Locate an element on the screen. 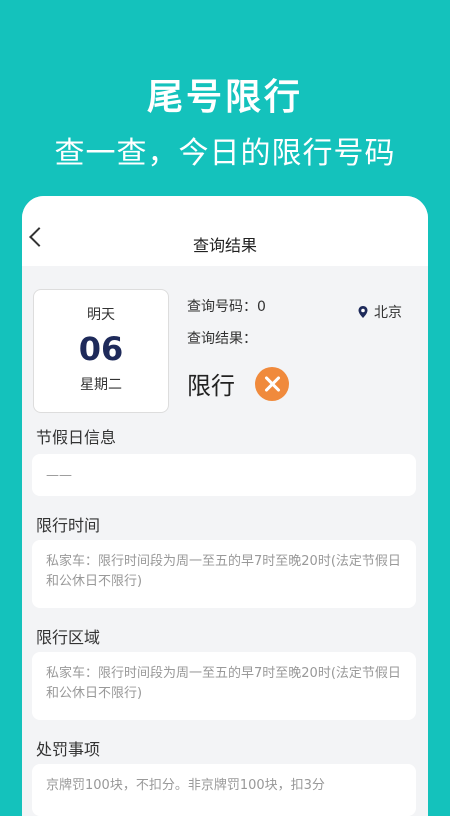 Image resolution: width=450 pixels, height=816 pixels. time-box: 私家车：限行时间段为周一至五的早7时至晚20时(法定节假日和公休日不限行) is located at coordinates (224, 574).